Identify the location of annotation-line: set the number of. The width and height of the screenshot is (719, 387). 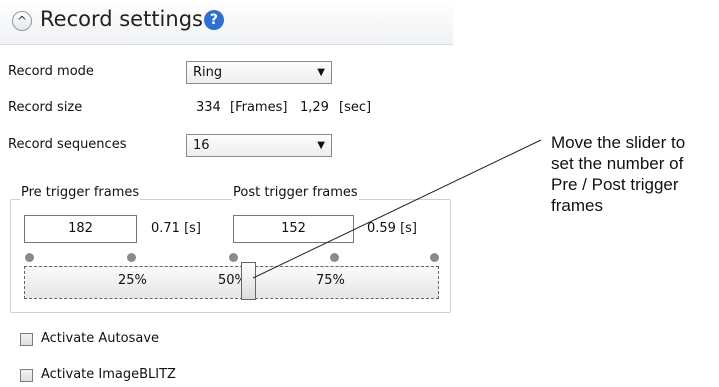
(617, 163).